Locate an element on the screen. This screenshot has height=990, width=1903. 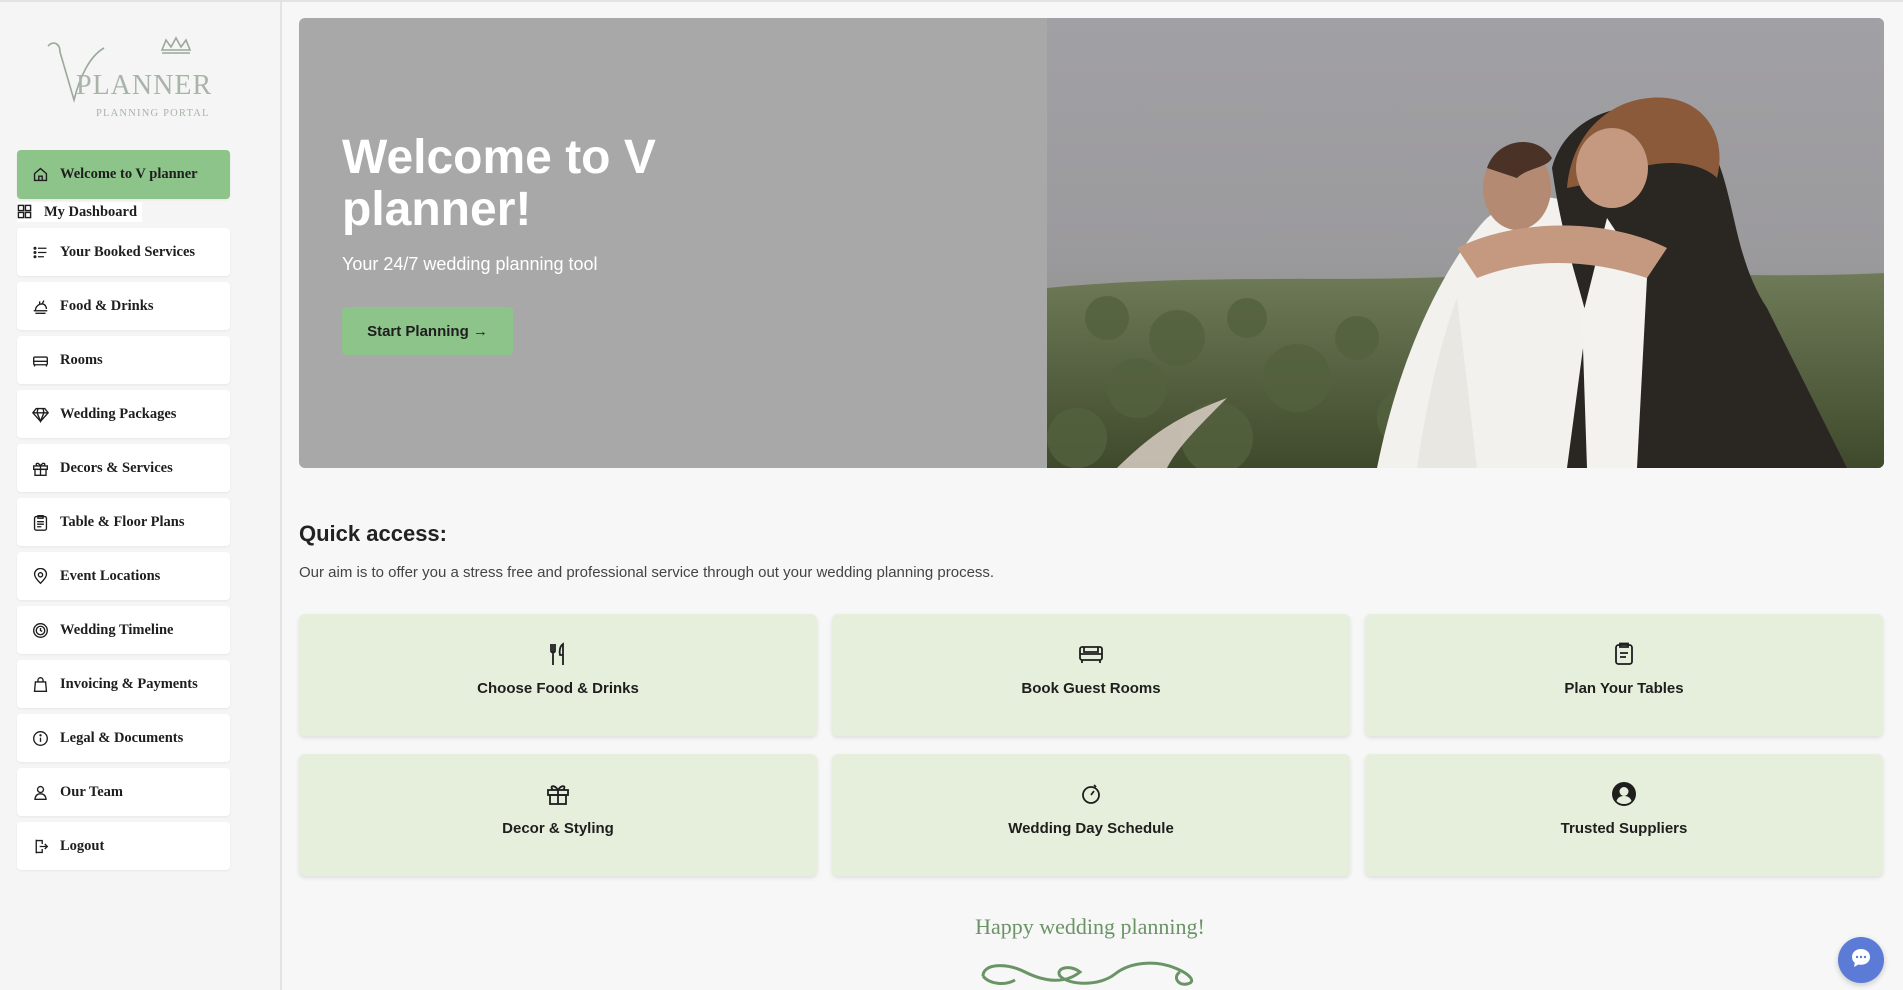
svg-text: PLANNER is located at coordinates (144, 85).